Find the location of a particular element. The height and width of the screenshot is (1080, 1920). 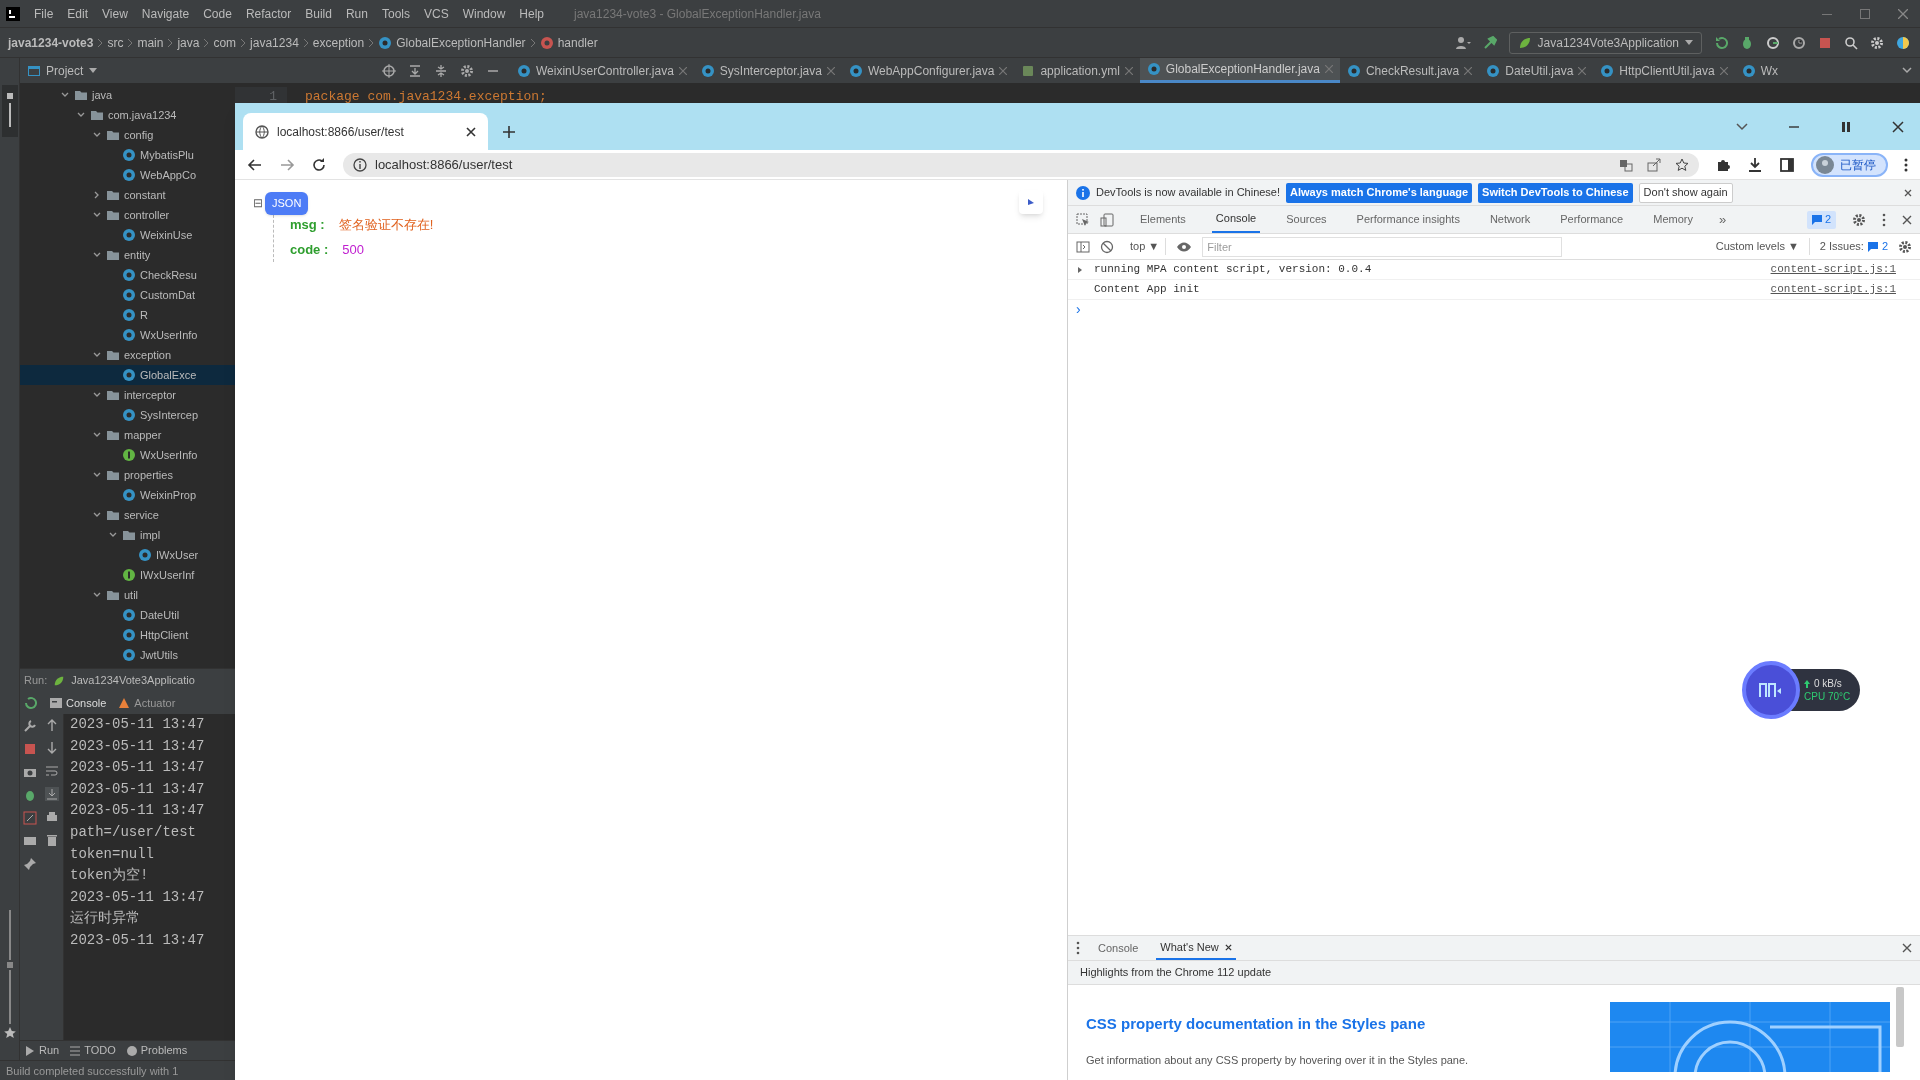

wrench-icon is located at coordinates (30, 726).